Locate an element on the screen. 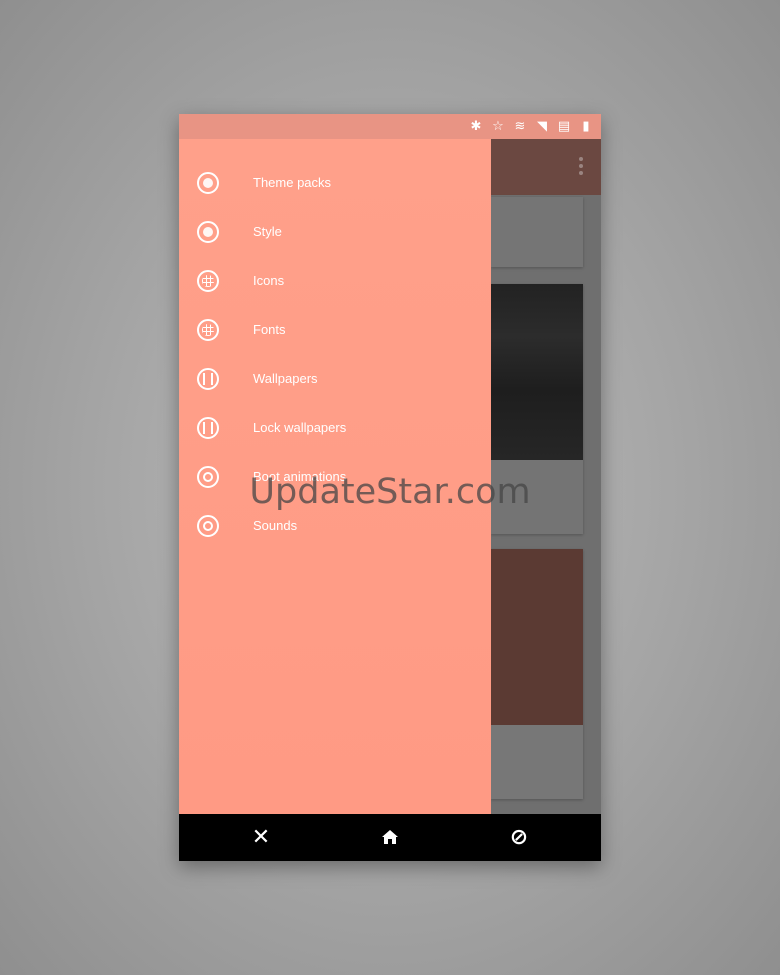 The height and width of the screenshot is (975, 780). drawer-item-lock-wallpapers: Lock wallpapers is located at coordinates (335, 428).